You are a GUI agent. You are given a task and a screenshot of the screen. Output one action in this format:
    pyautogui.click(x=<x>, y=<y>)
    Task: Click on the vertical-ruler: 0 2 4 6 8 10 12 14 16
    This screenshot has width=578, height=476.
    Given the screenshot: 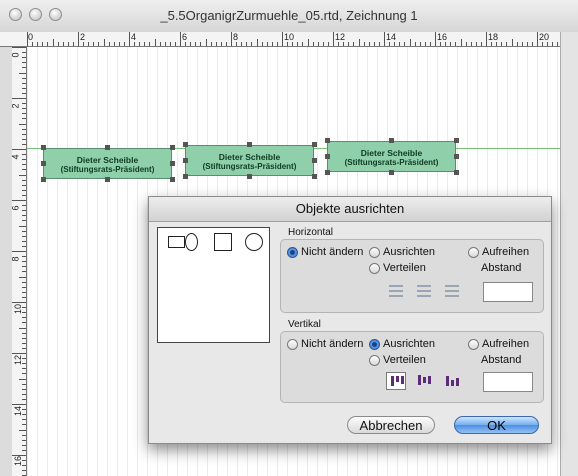 What is the action you would take?
    pyautogui.click(x=19, y=261)
    